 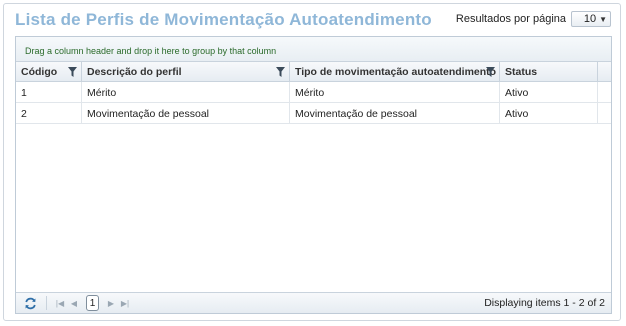 I want to click on pager-separator, so click(x=46, y=303).